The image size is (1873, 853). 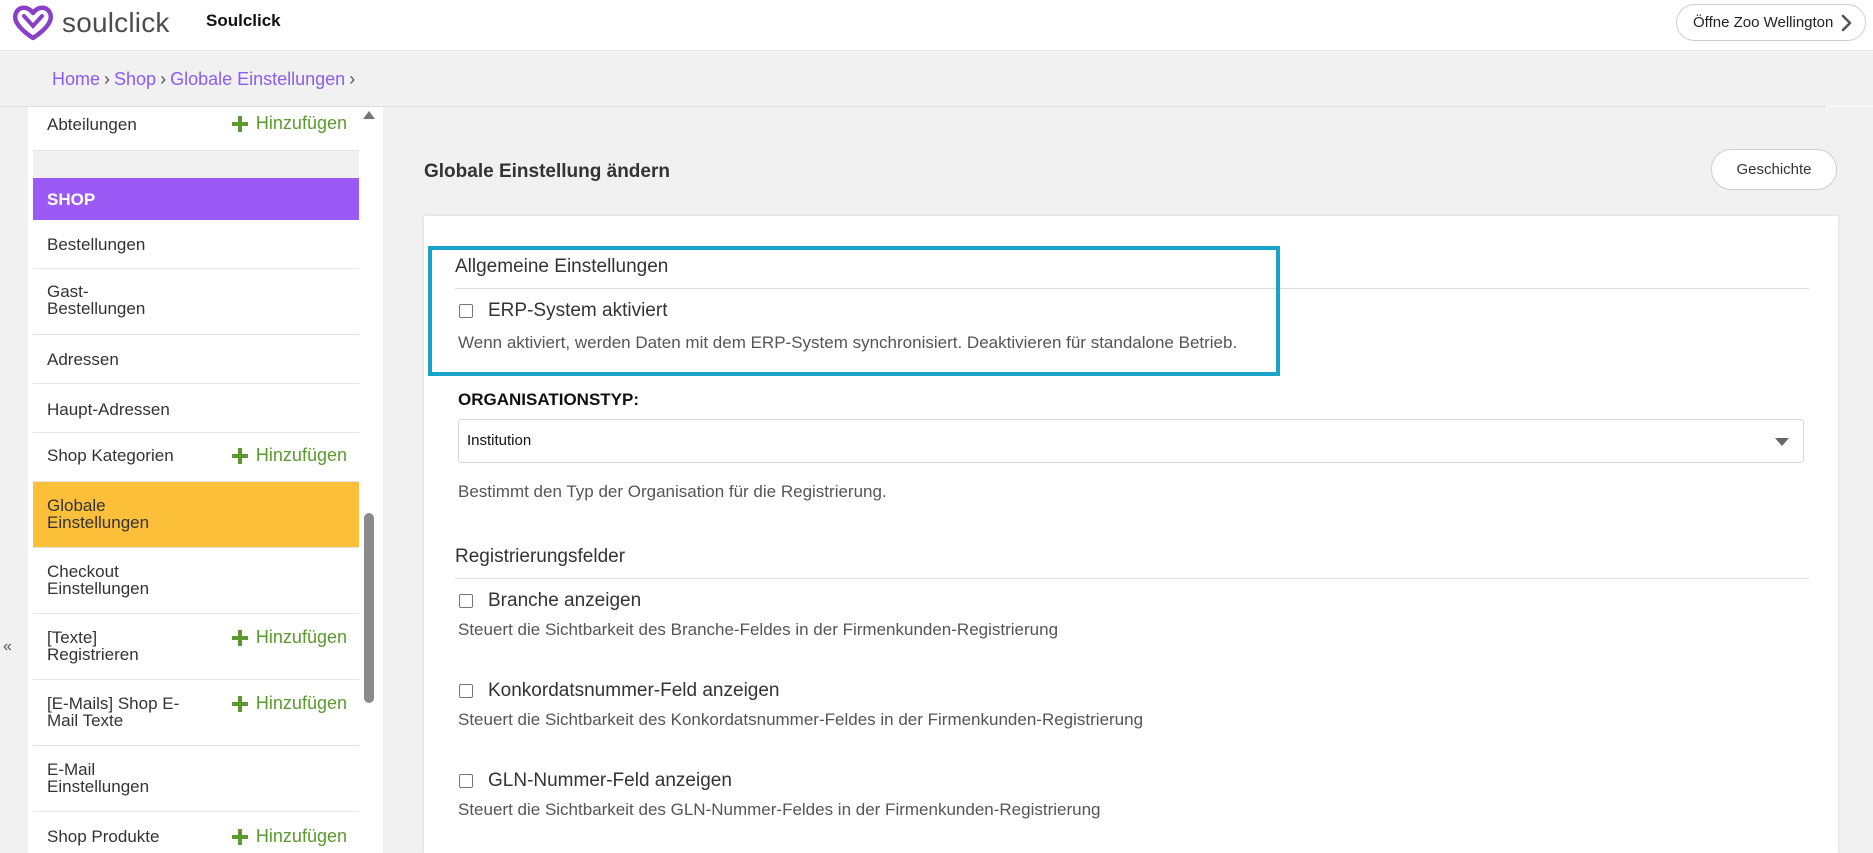 I want to click on org-type-value: Institution, so click(x=499, y=440).